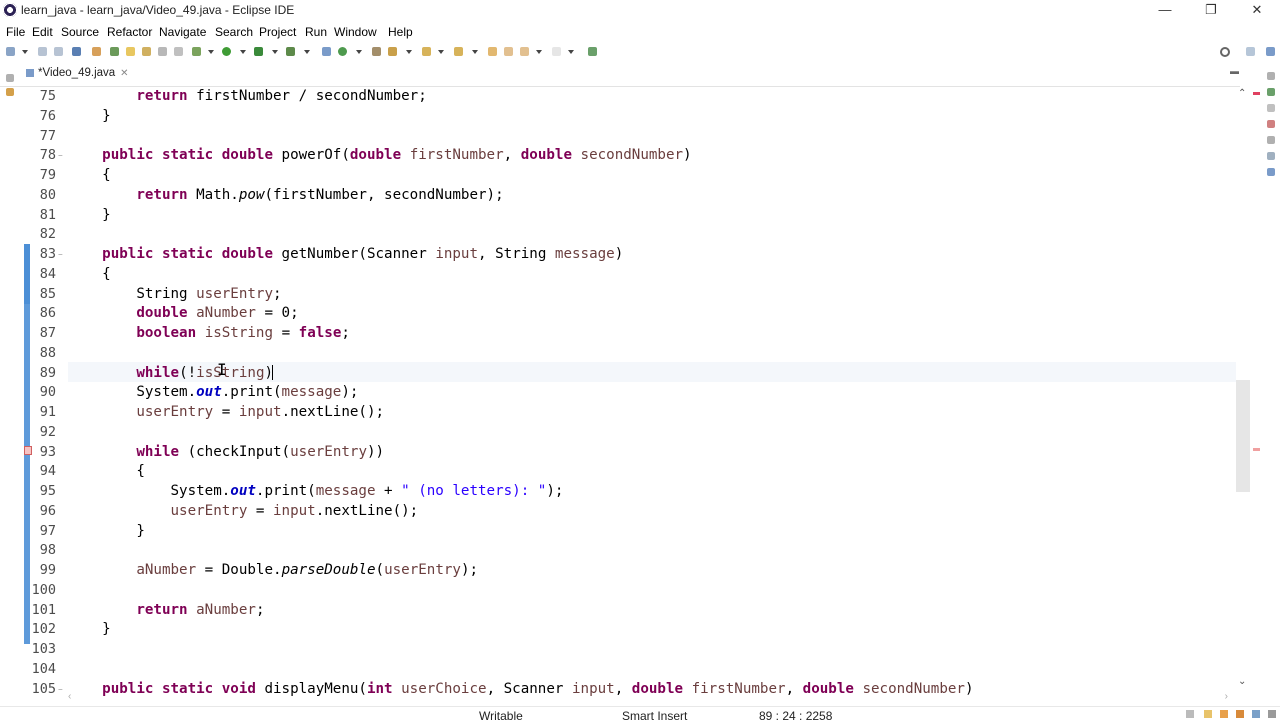  What do you see at coordinates (10, 92) in the screenshot?
I see `package-explorer-icon` at bounding box center [10, 92].